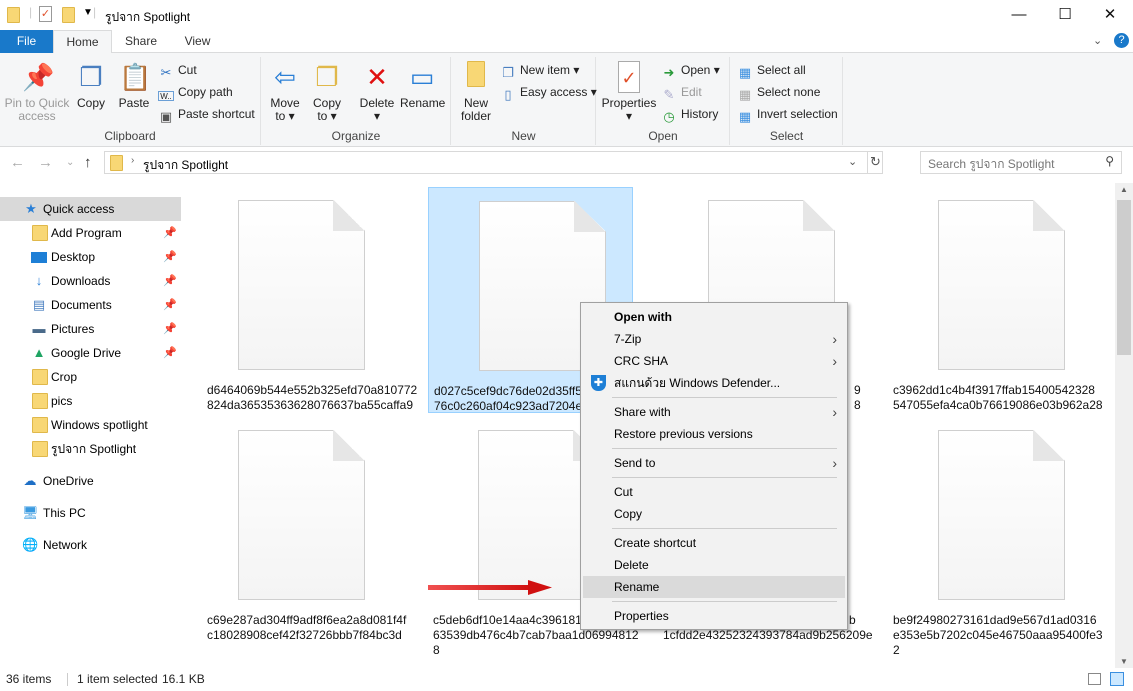 The image size is (1133, 691). I want to click on select-all-button: ▦ Select all, so click(771, 70).